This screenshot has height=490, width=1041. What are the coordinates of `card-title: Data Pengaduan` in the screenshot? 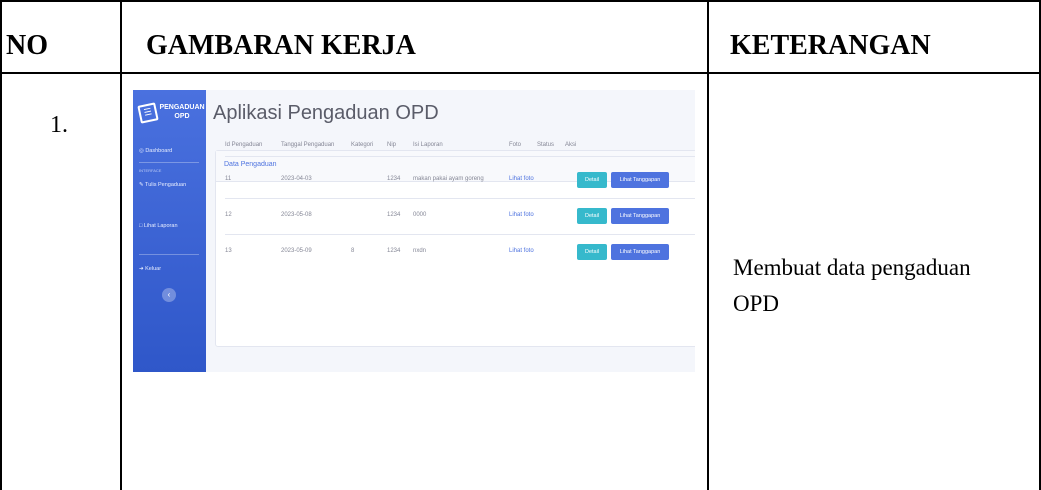 It's located at (250, 164).